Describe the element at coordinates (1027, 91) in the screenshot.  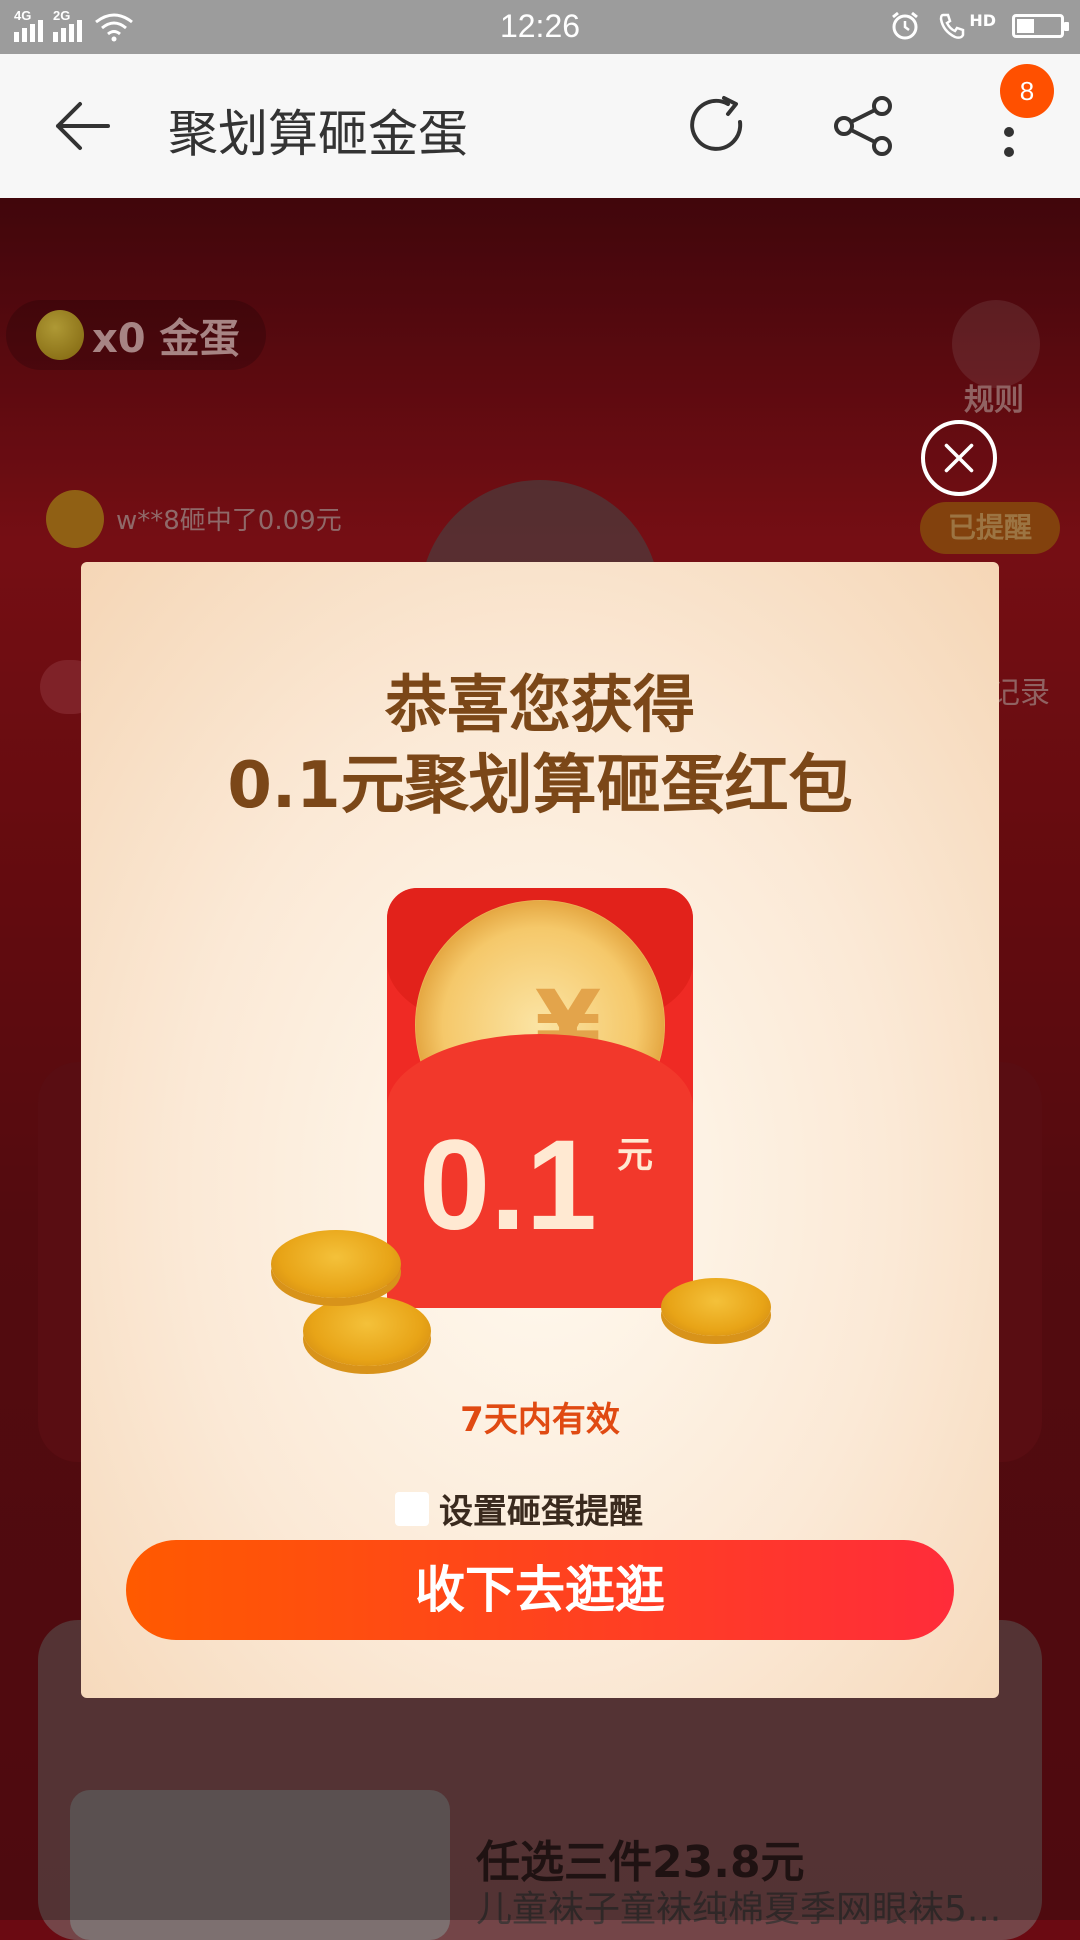
I see `notification-badge: 8` at that location.